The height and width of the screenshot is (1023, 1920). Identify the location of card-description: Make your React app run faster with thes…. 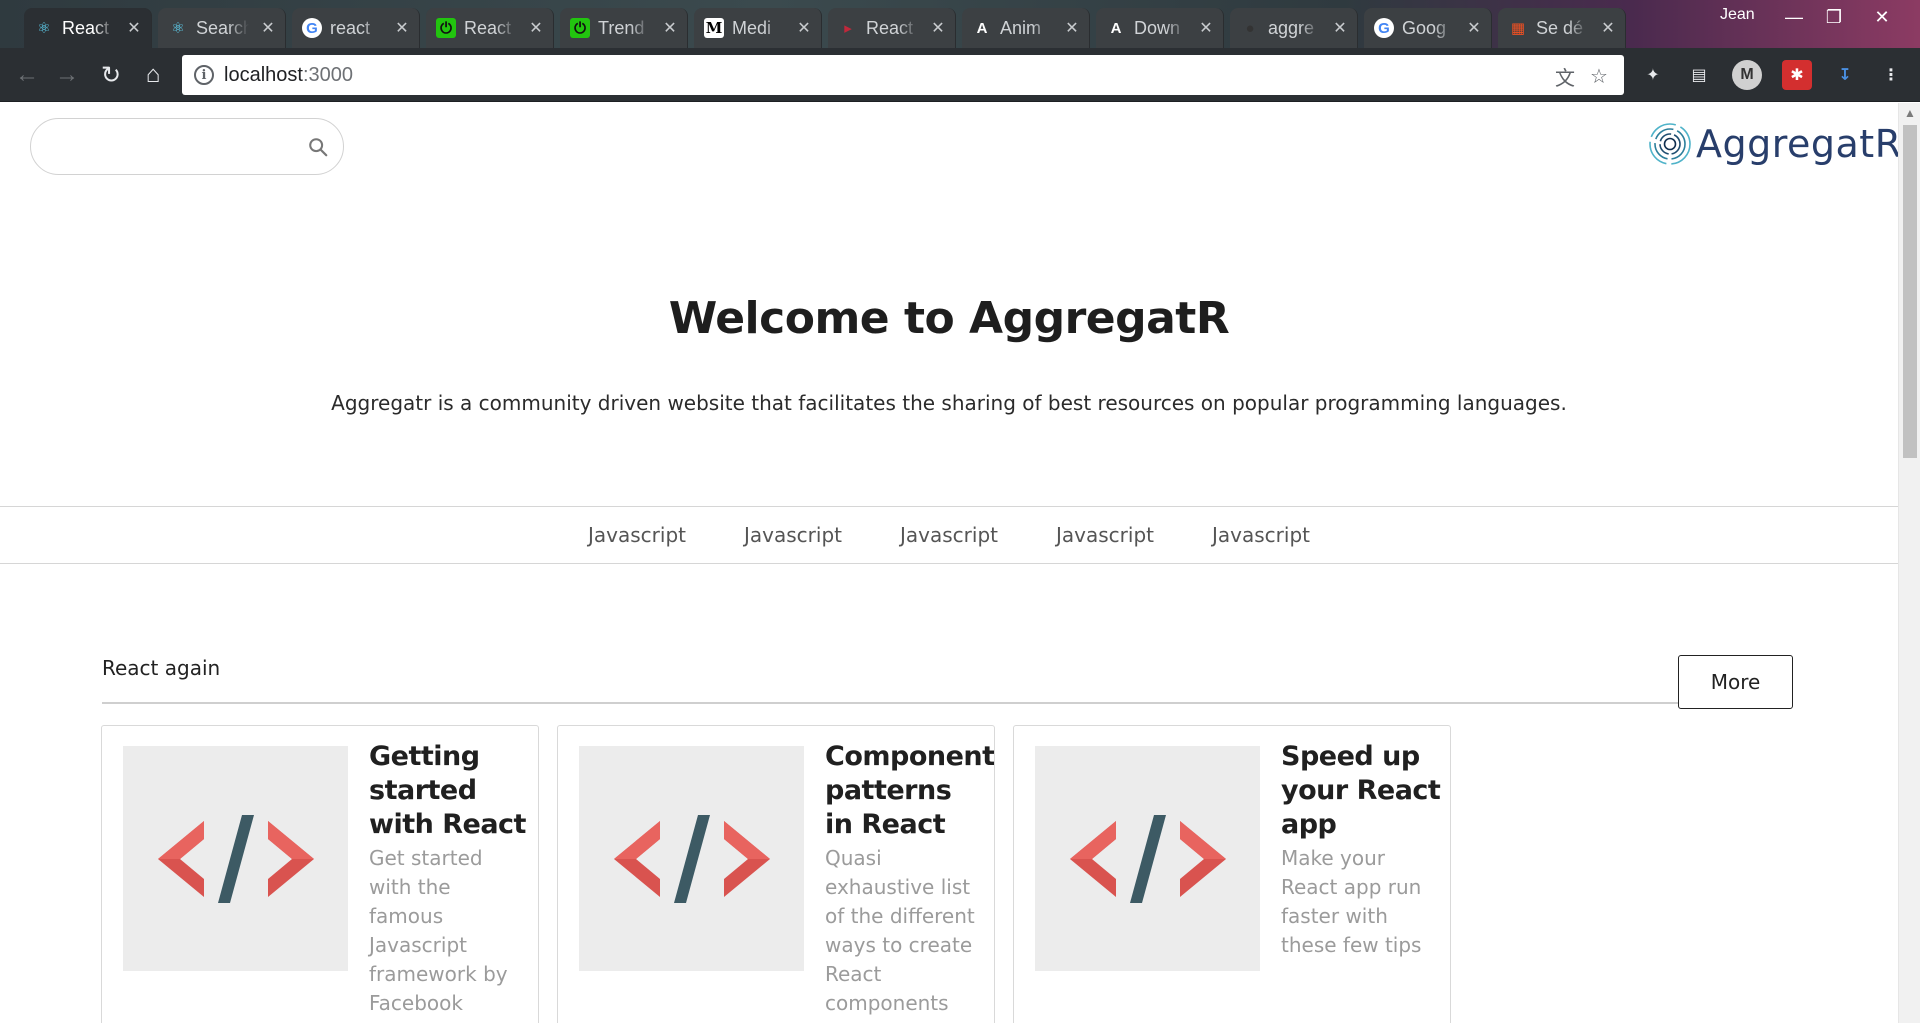
(1351, 901).